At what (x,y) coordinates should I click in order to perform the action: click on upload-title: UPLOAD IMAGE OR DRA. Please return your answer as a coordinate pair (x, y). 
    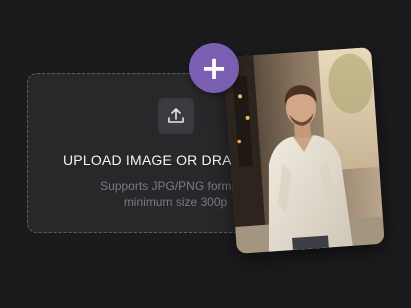
    Looking at the image, I should click on (147, 160).